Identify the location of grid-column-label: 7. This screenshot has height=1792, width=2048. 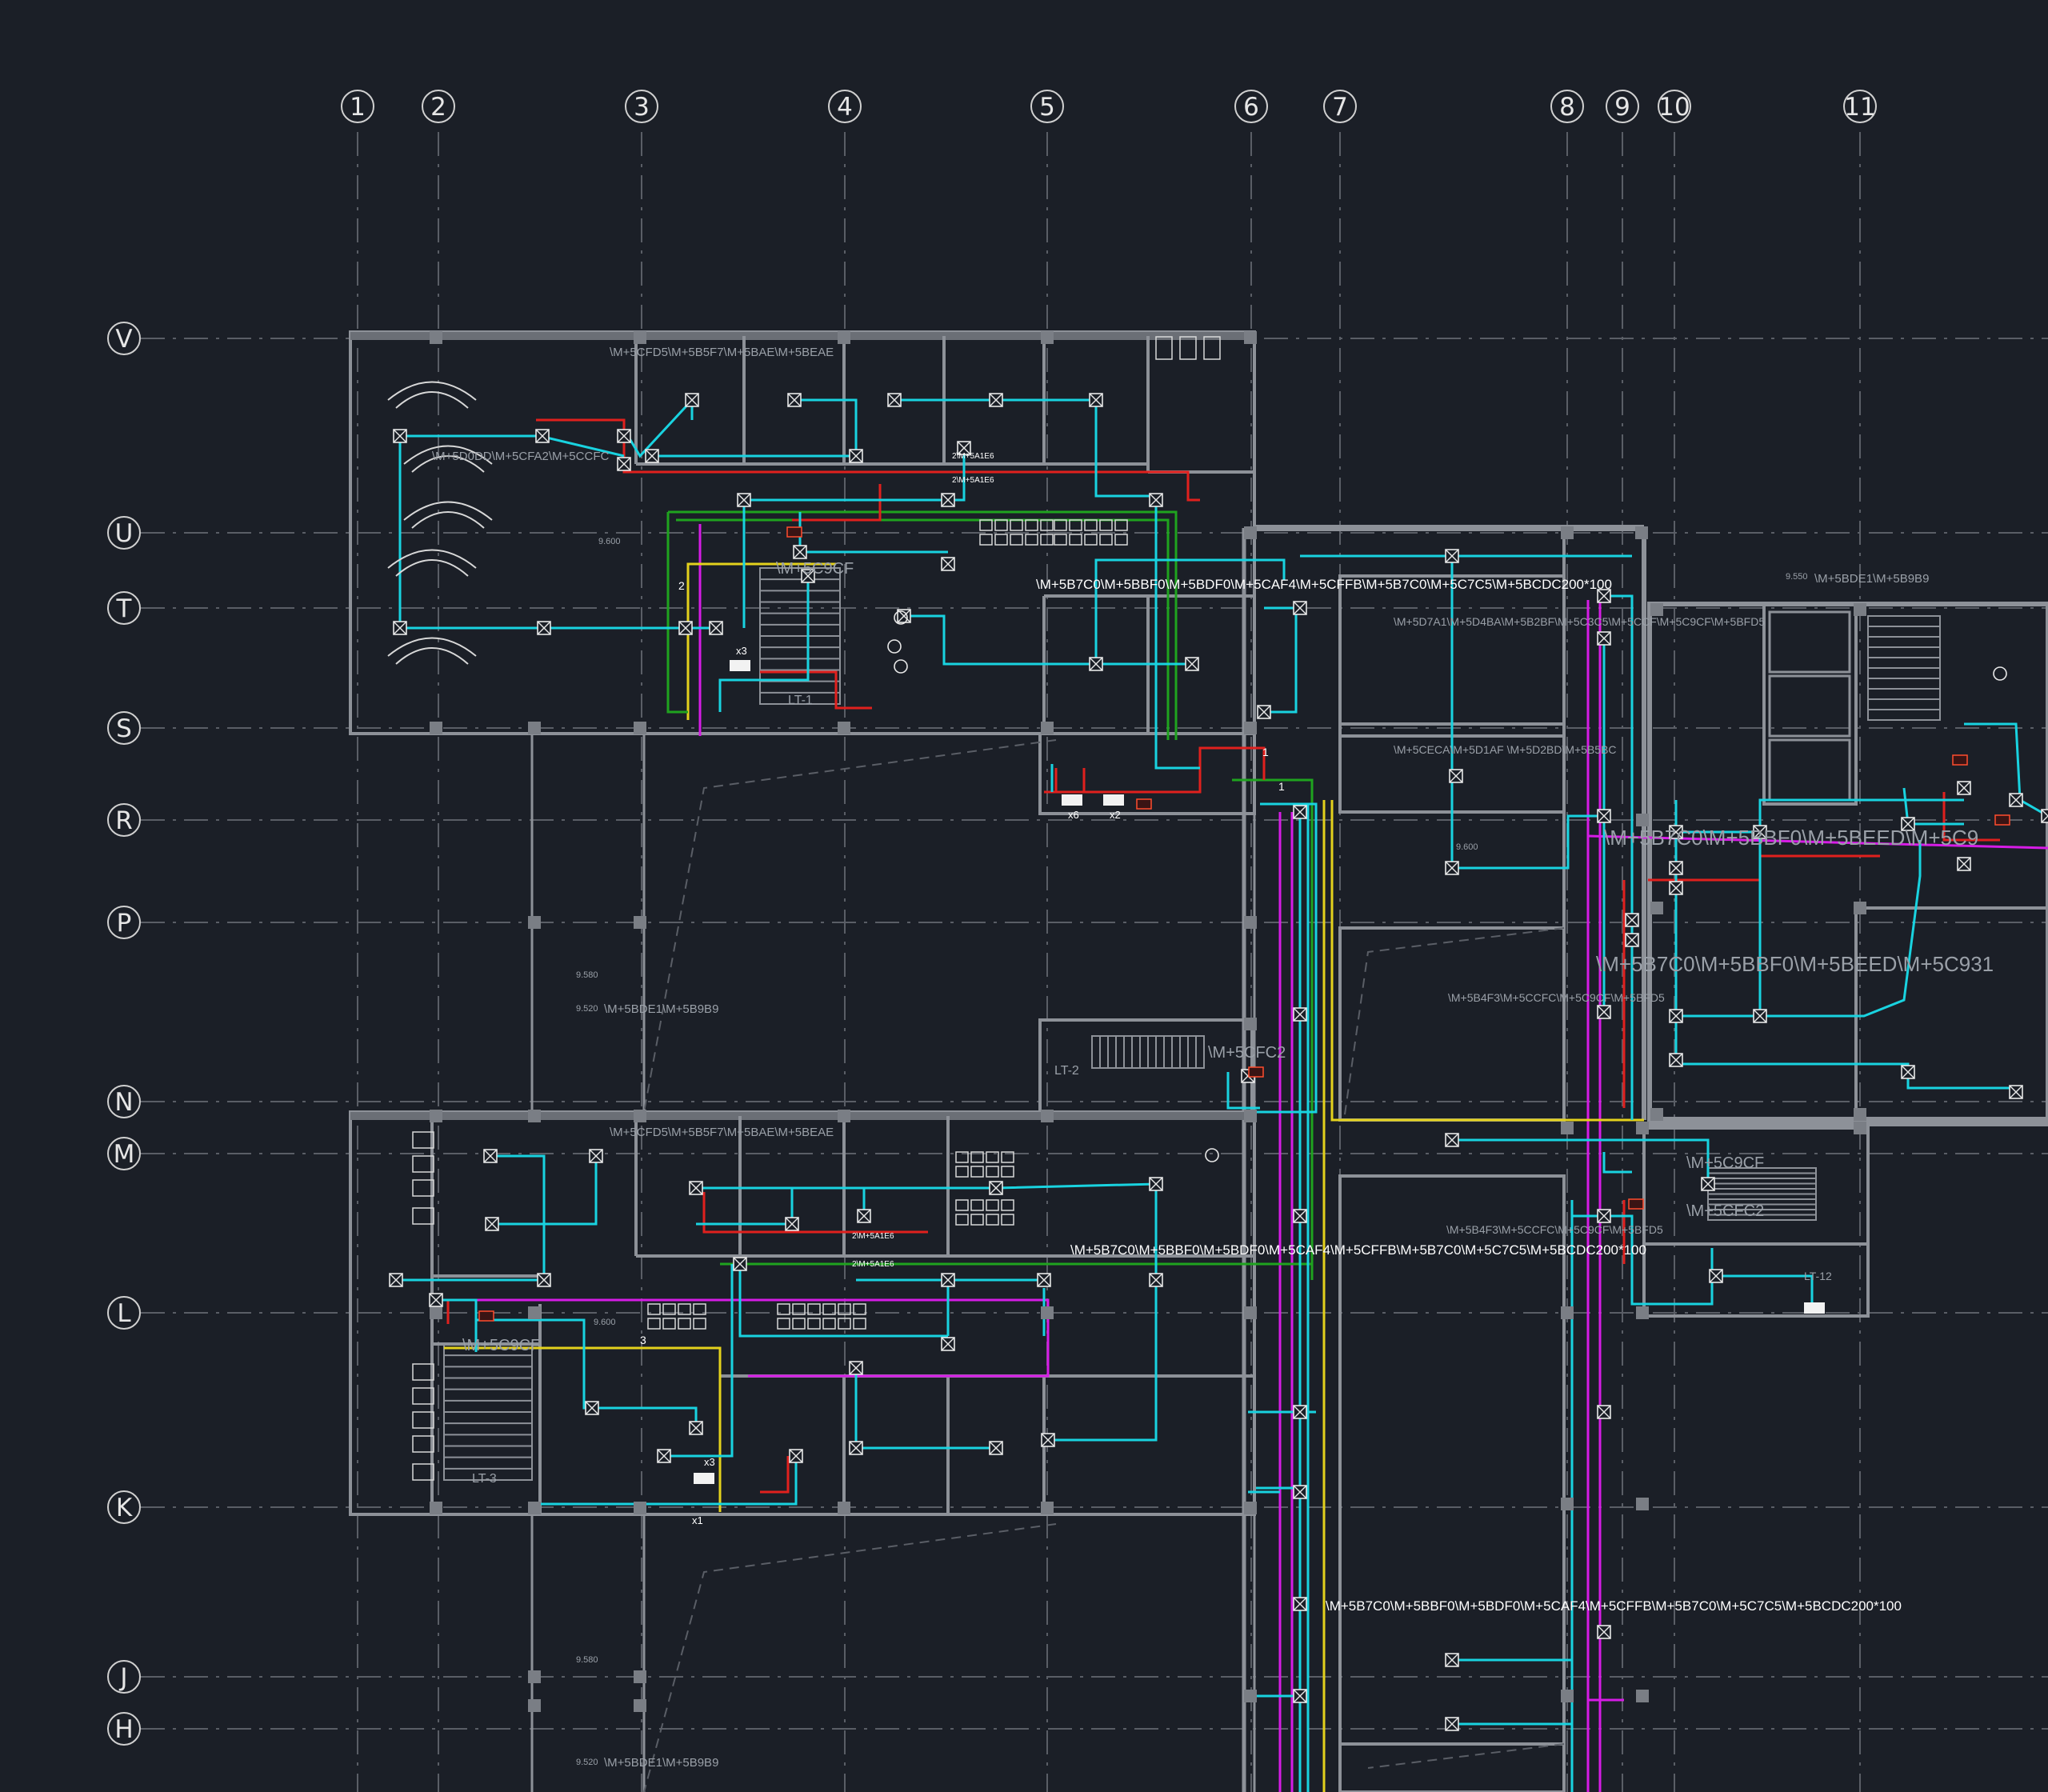
(1340, 107).